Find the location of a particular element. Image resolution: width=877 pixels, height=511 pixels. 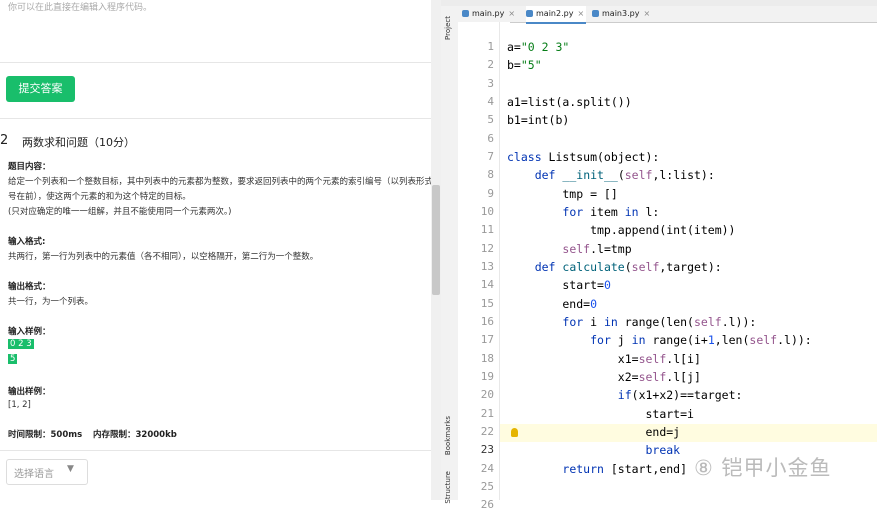

input-format-label: 输入格式: is located at coordinates (27, 242).